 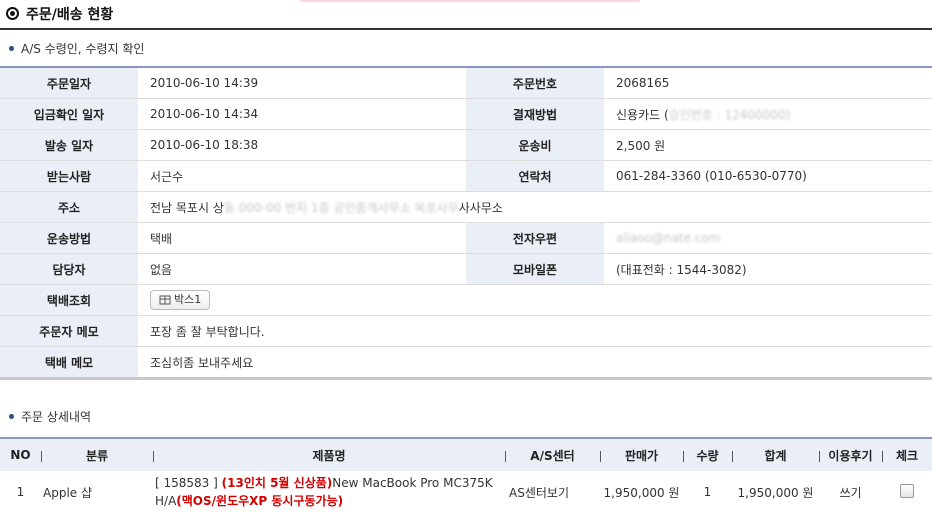 I want to click on col-as-center: A/S센터, so click(x=552, y=454).